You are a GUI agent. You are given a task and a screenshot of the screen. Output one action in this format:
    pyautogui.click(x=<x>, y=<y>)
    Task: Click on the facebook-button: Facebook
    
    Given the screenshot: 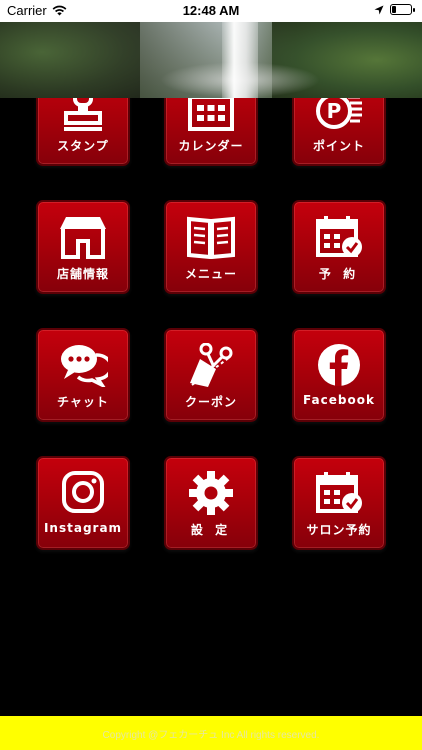 What is the action you would take?
    pyautogui.click(x=339, y=375)
    